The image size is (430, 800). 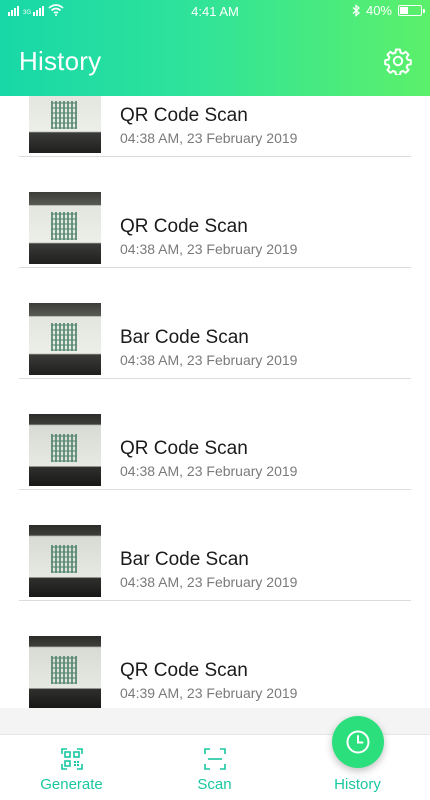 What do you see at coordinates (356, 10) in the screenshot?
I see `bluetooth-icon` at bounding box center [356, 10].